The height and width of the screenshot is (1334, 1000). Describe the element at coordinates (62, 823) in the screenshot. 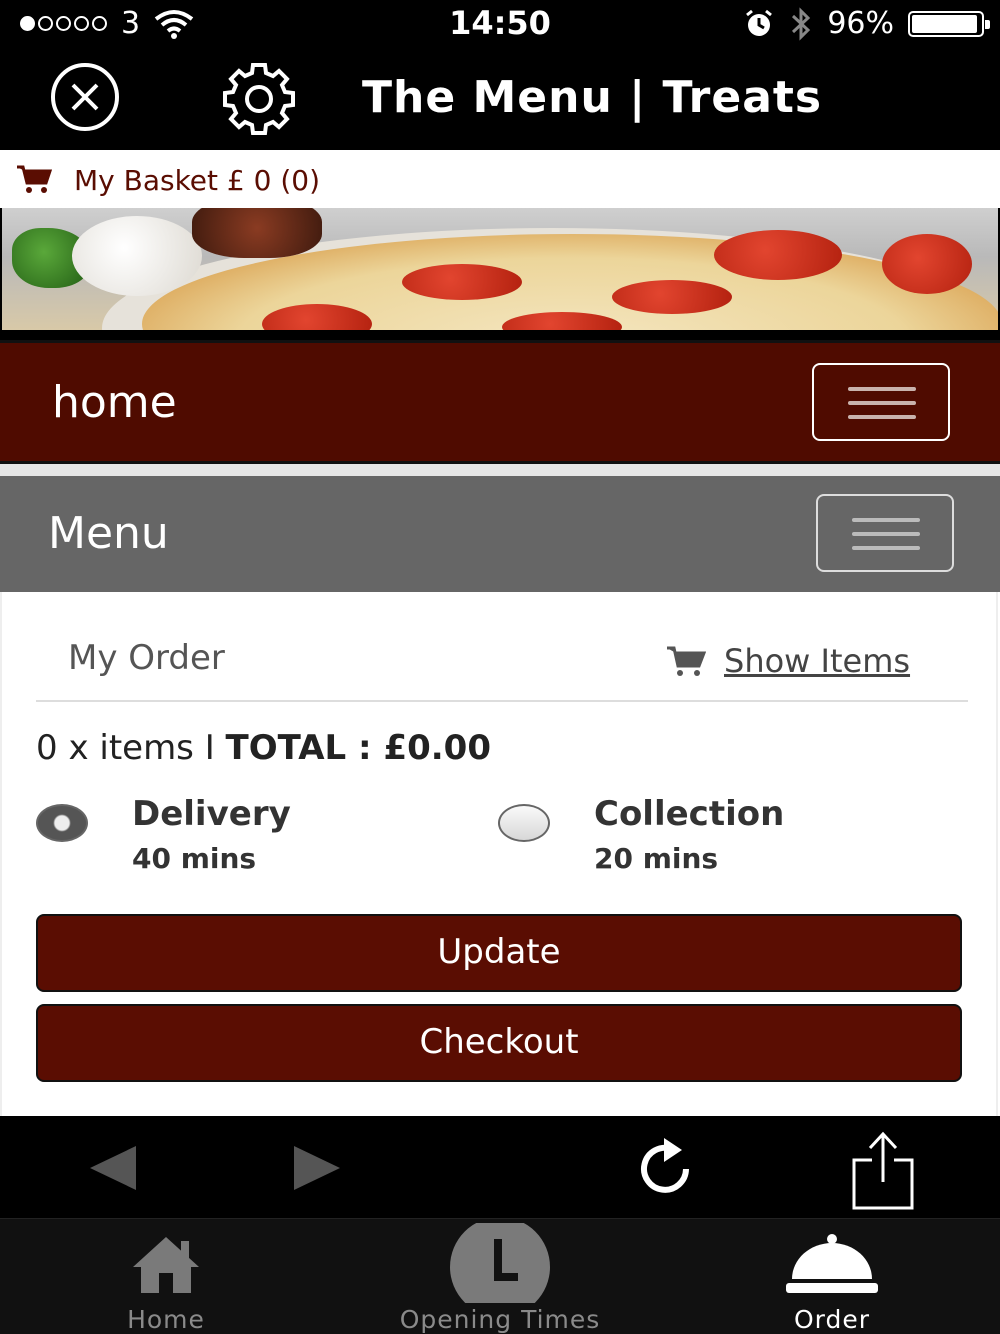

I see `delivery-radio` at that location.